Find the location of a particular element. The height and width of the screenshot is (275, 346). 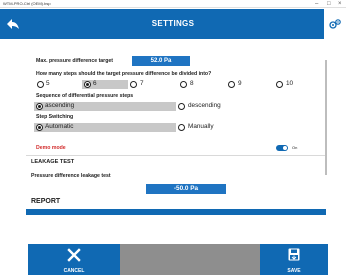

cancel-label: CANCEL is located at coordinates (74, 271).